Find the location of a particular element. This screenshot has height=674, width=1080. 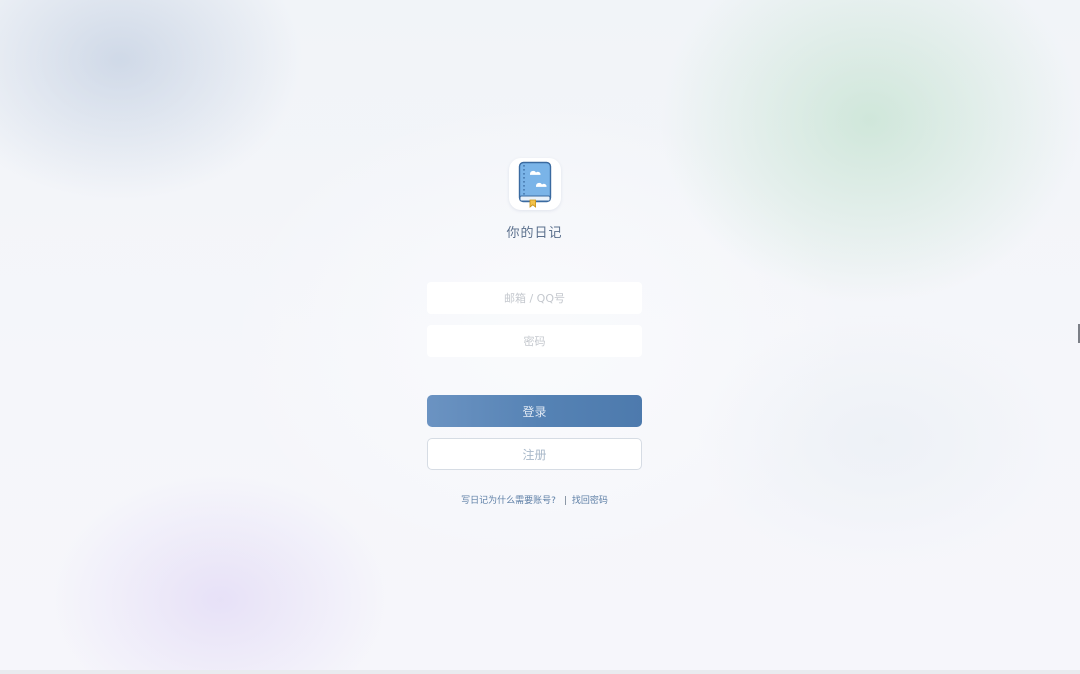

help-links: 写日记为什么需要账号? | 找回密码 is located at coordinates (534, 499).